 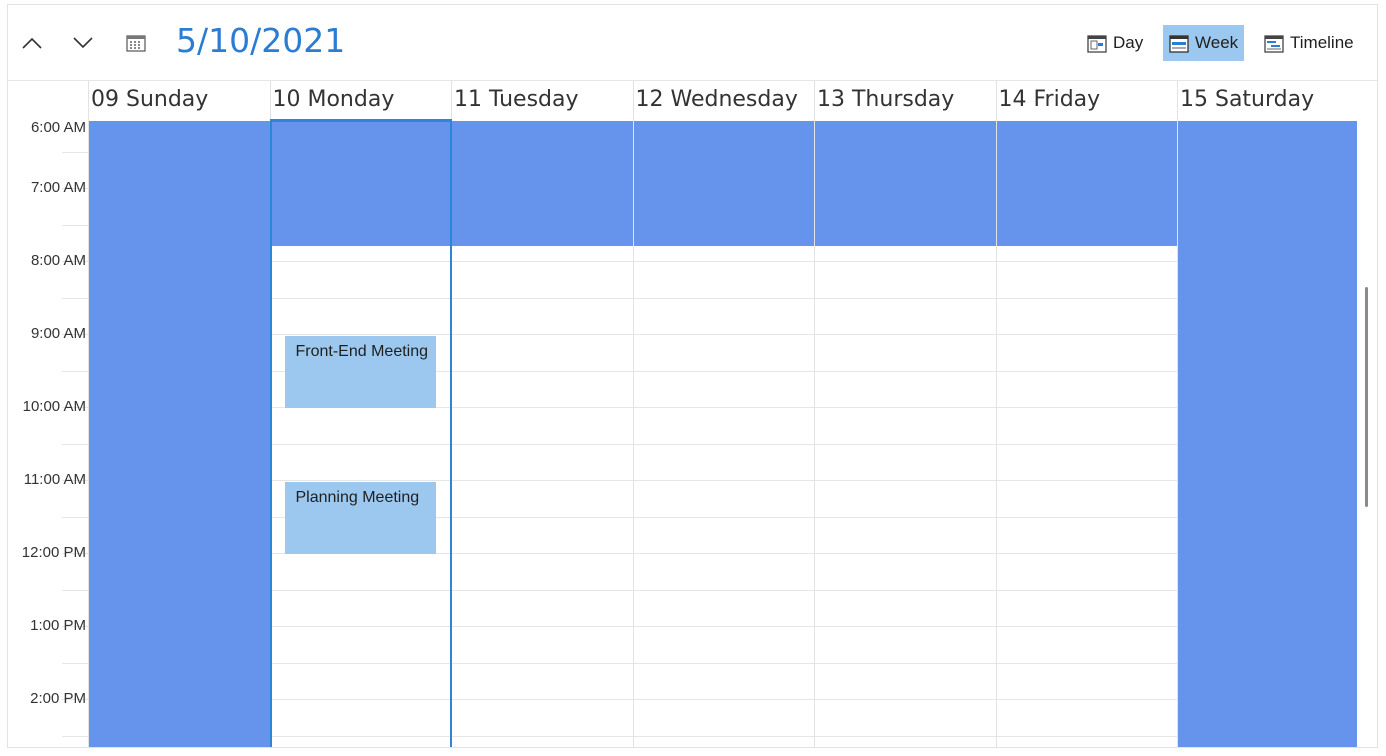 What do you see at coordinates (692, 43) in the screenshot?
I see `toolbar: 5/10/2021 Day Week Timeline` at bounding box center [692, 43].